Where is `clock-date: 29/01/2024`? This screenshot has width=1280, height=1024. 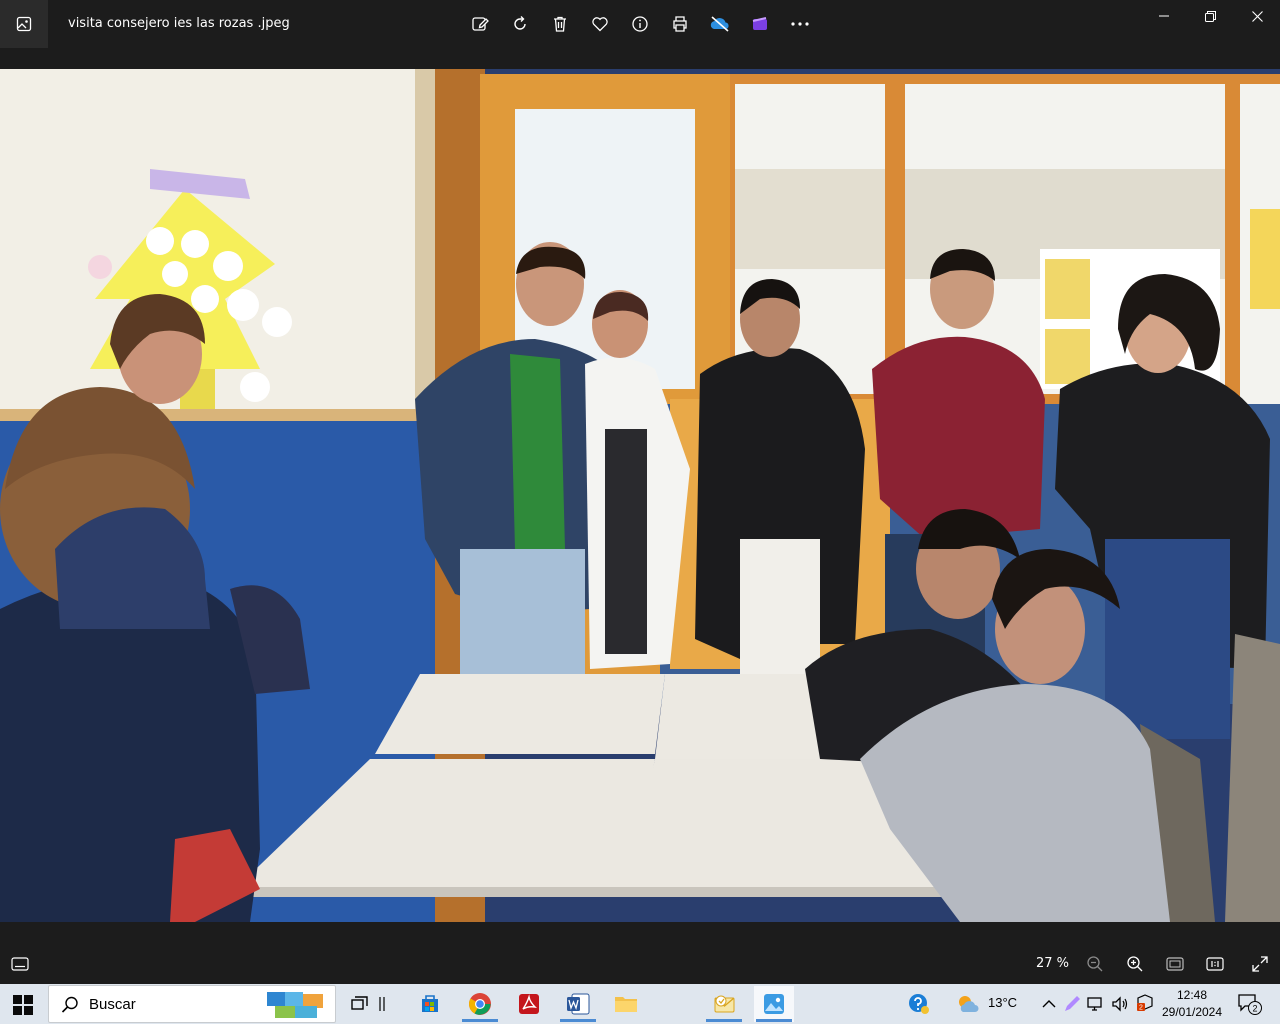
clock-date: 29/01/2024 is located at coordinates (1192, 1012).